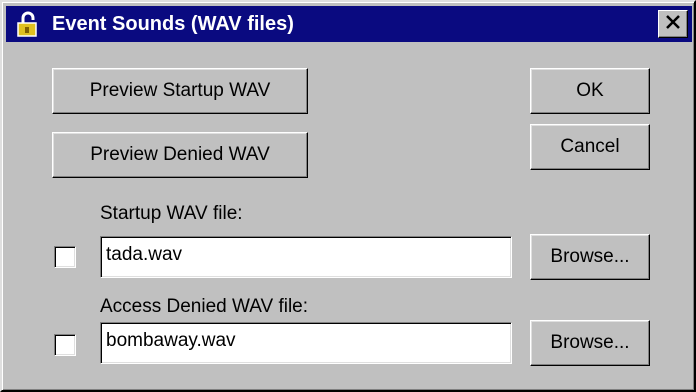 Image resolution: width=696 pixels, height=392 pixels. Describe the element at coordinates (180, 155) in the screenshot. I see `preview-denied-wav-button: Preview Denied WAV` at that location.